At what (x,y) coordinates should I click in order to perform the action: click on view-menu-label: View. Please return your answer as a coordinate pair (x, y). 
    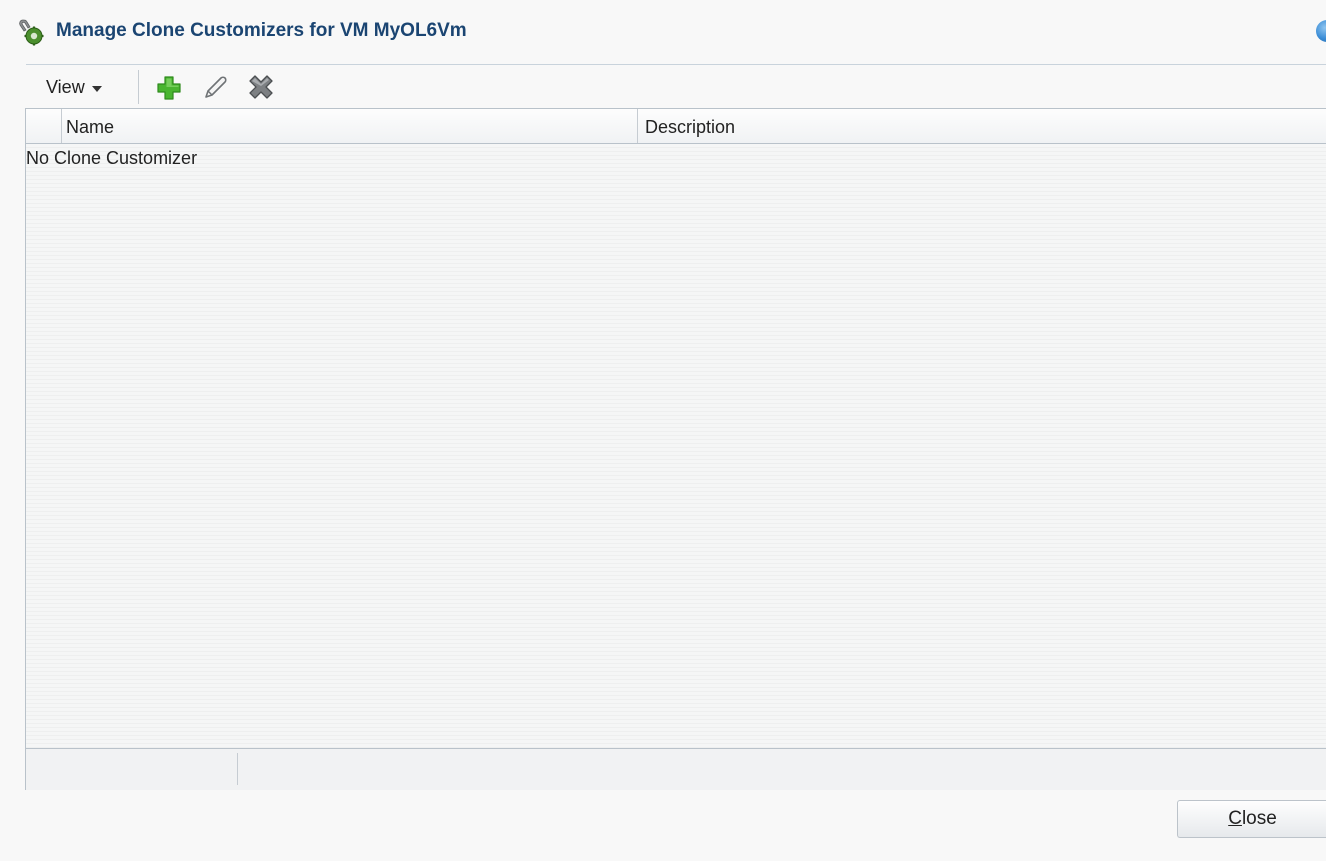
    Looking at the image, I should click on (65, 86).